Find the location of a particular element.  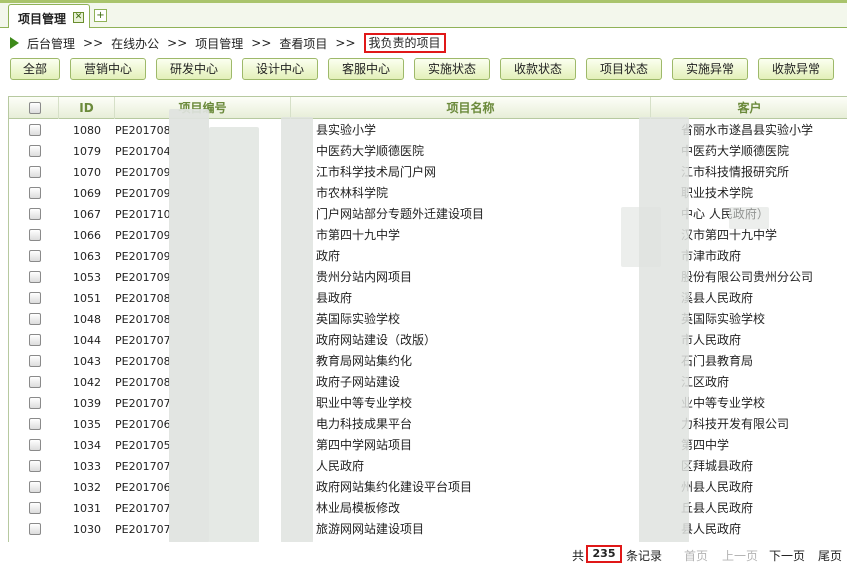

first-page-link: 首页 is located at coordinates (696, 555).